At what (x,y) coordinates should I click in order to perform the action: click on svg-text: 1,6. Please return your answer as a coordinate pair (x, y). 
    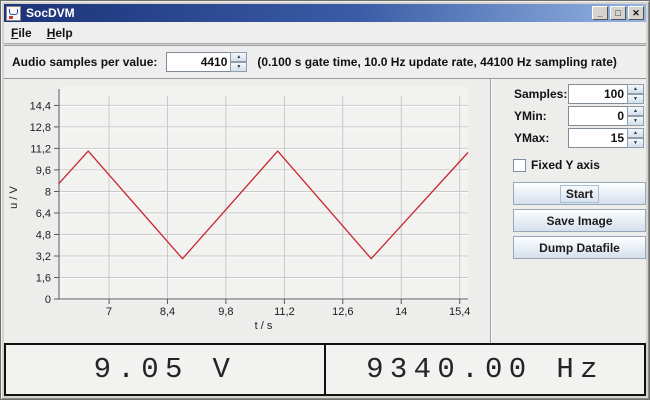
    Looking at the image, I should click on (43, 279).